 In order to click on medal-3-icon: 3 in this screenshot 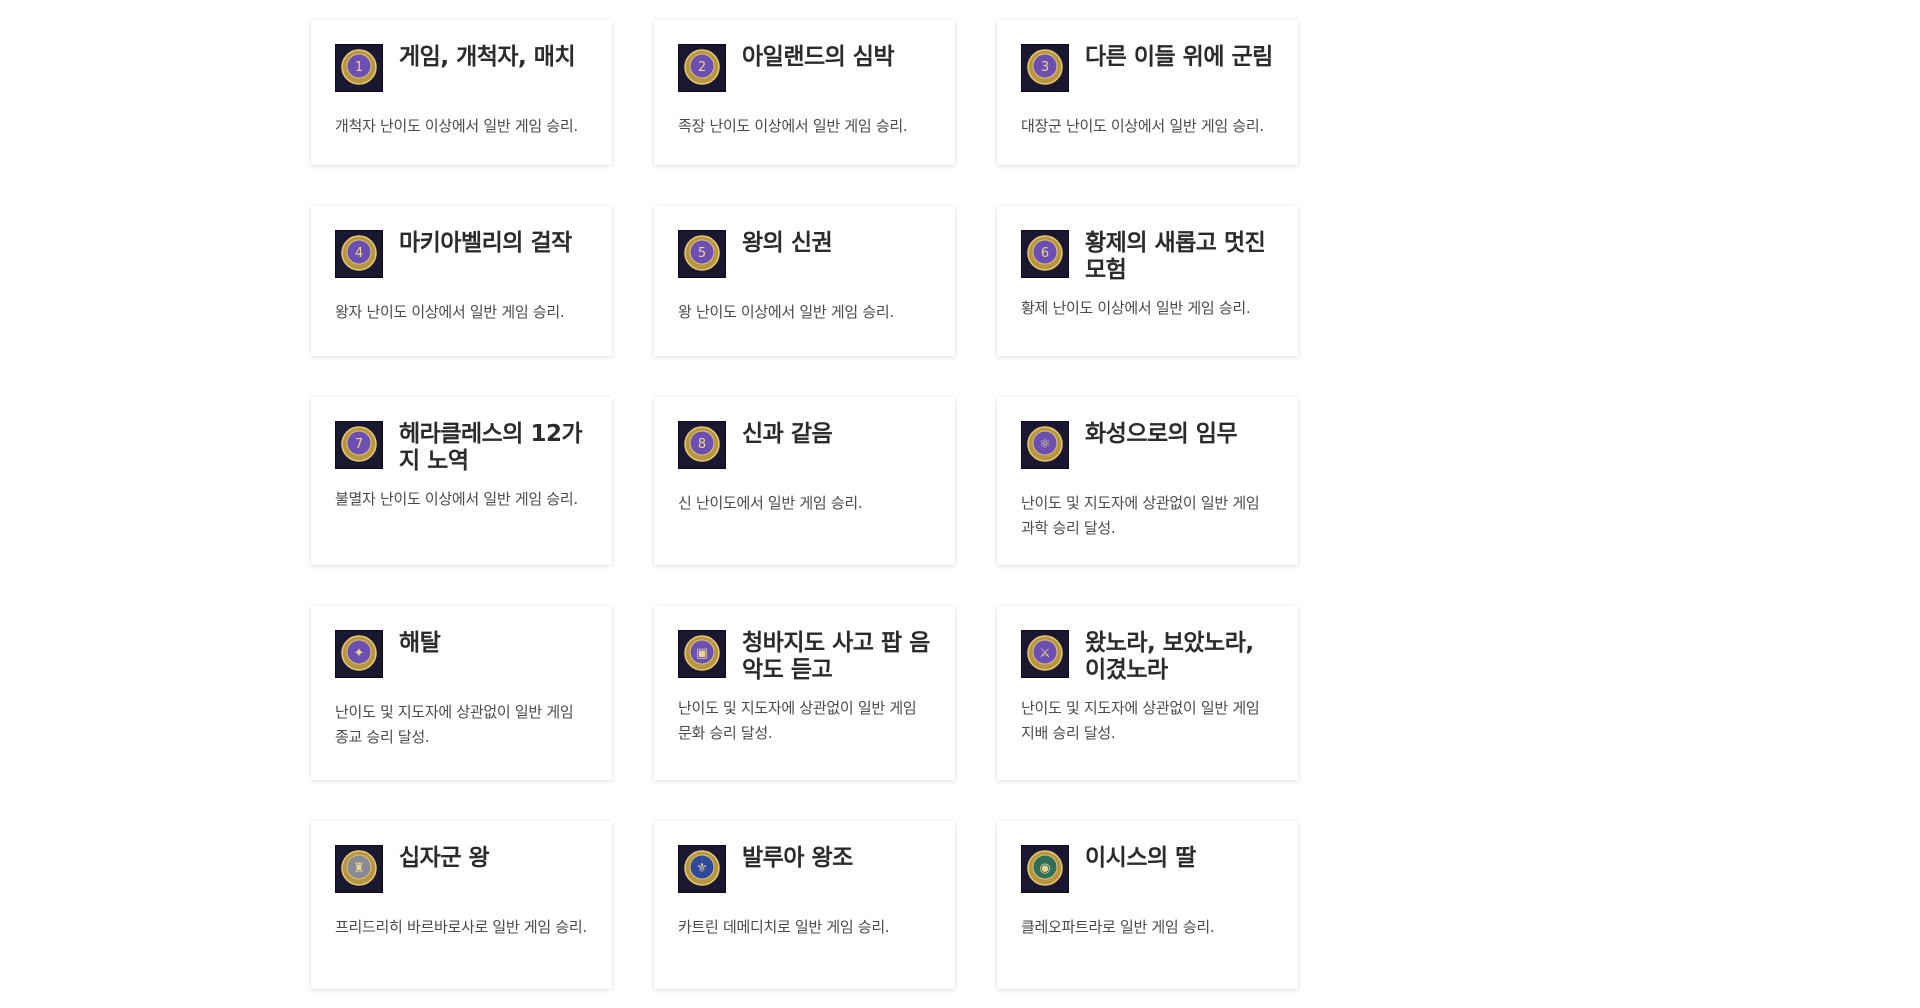, I will do `click(1045, 68)`.